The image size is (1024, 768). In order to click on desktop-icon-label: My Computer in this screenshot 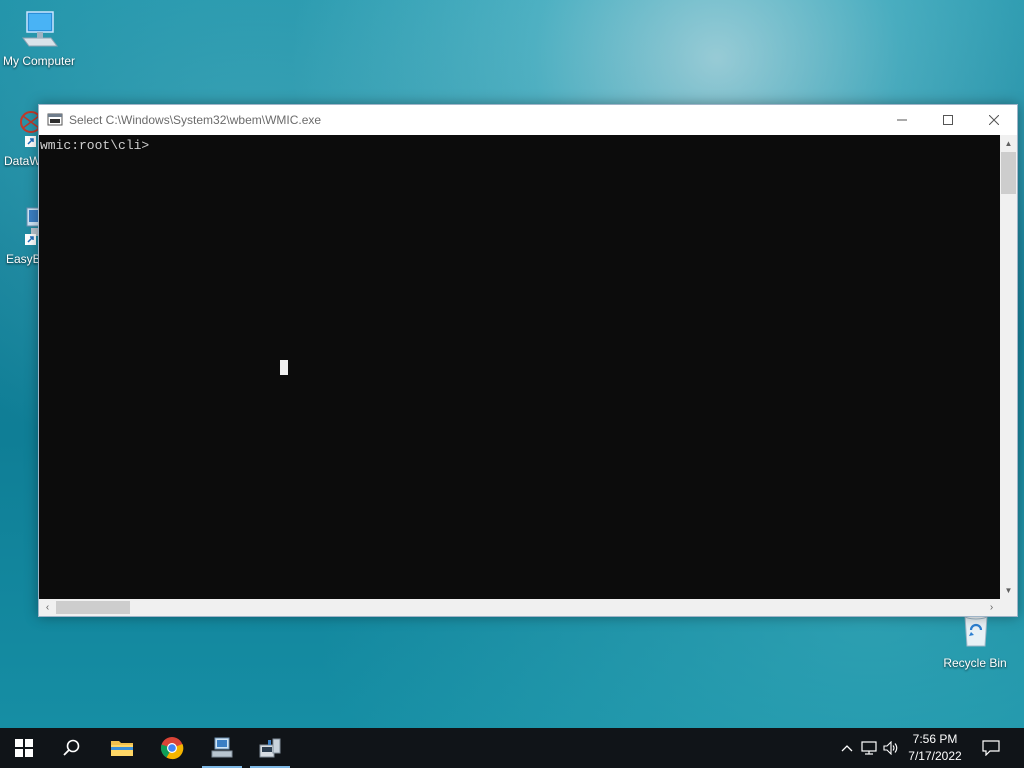, I will do `click(39, 61)`.